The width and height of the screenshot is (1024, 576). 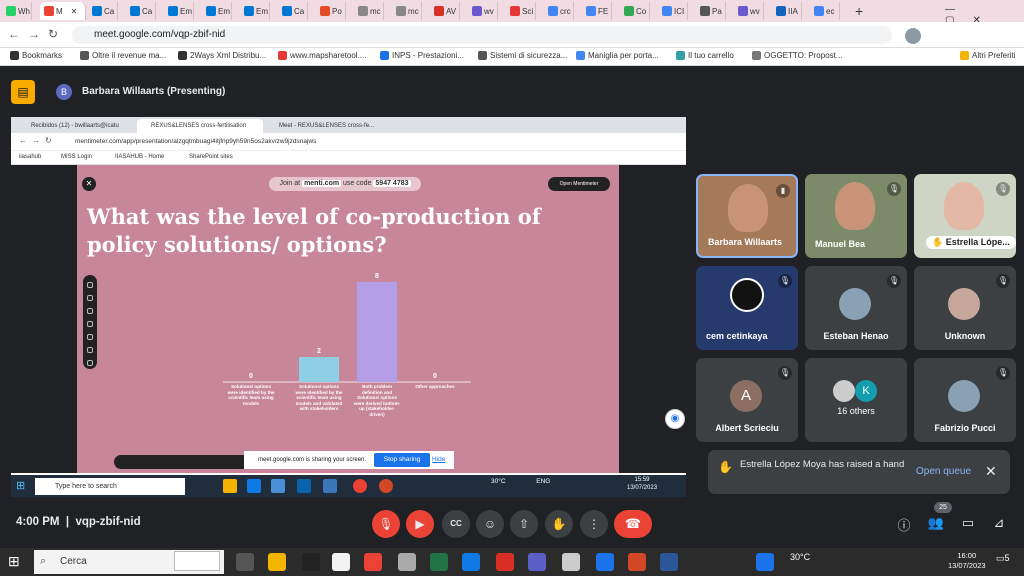 What do you see at coordinates (278, 486) in the screenshot?
I see `store-icon` at bounding box center [278, 486].